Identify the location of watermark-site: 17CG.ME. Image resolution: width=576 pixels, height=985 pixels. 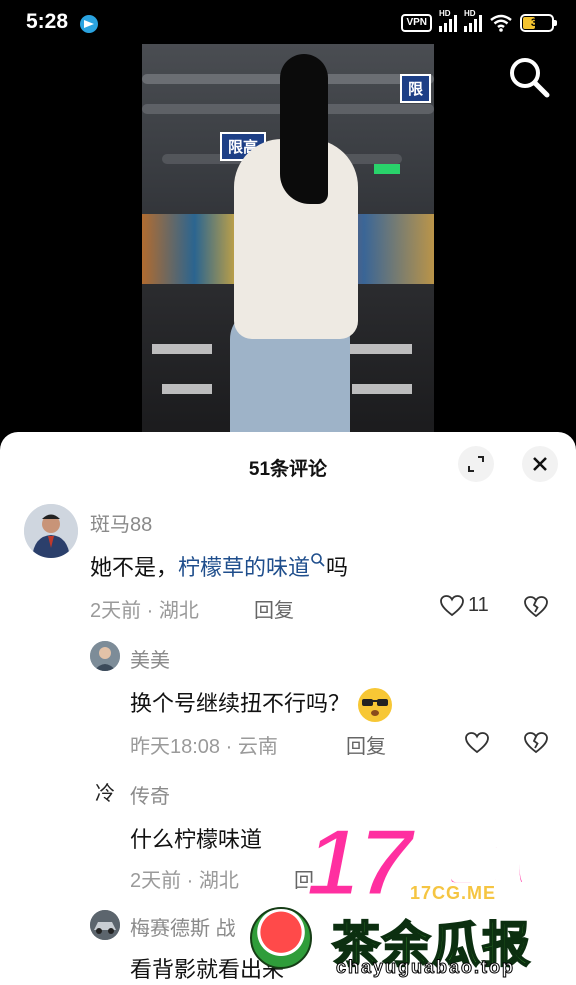
(453, 893).